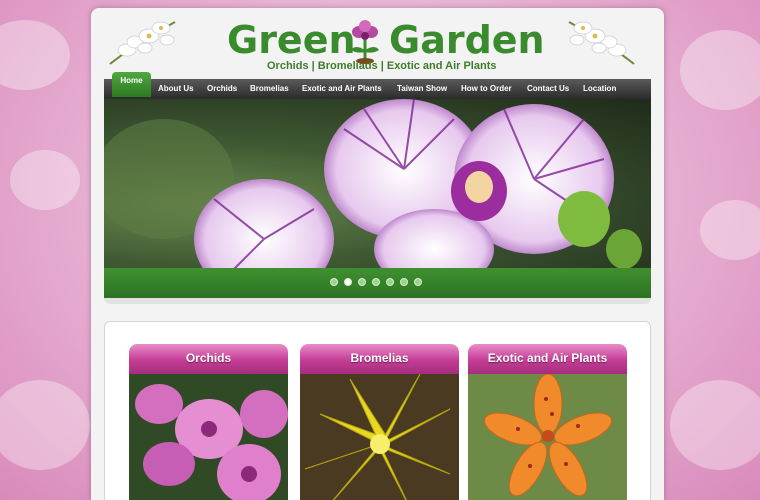  Describe the element at coordinates (379, 359) in the screenshot. I see `category-title: Bromelias` at that location.